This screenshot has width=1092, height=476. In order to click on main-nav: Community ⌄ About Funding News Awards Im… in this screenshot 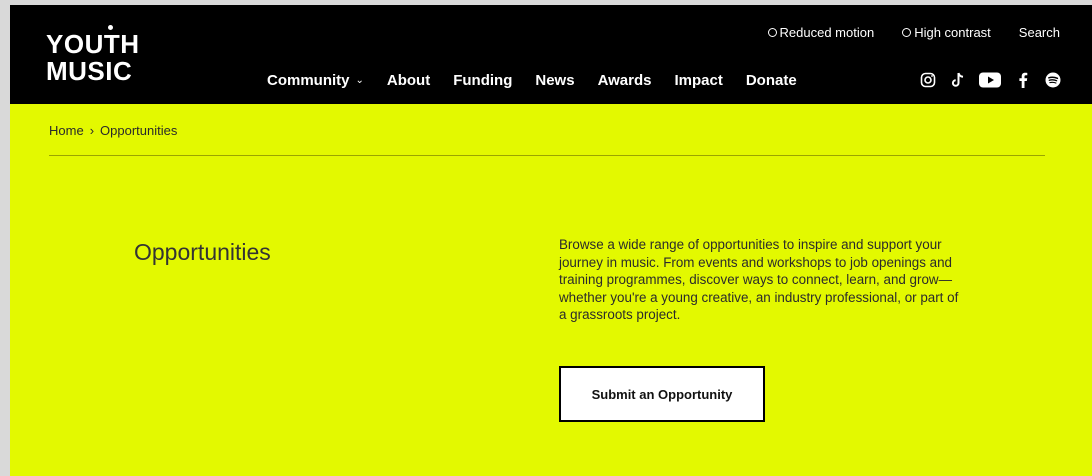, I will do `click(532, 80)`.